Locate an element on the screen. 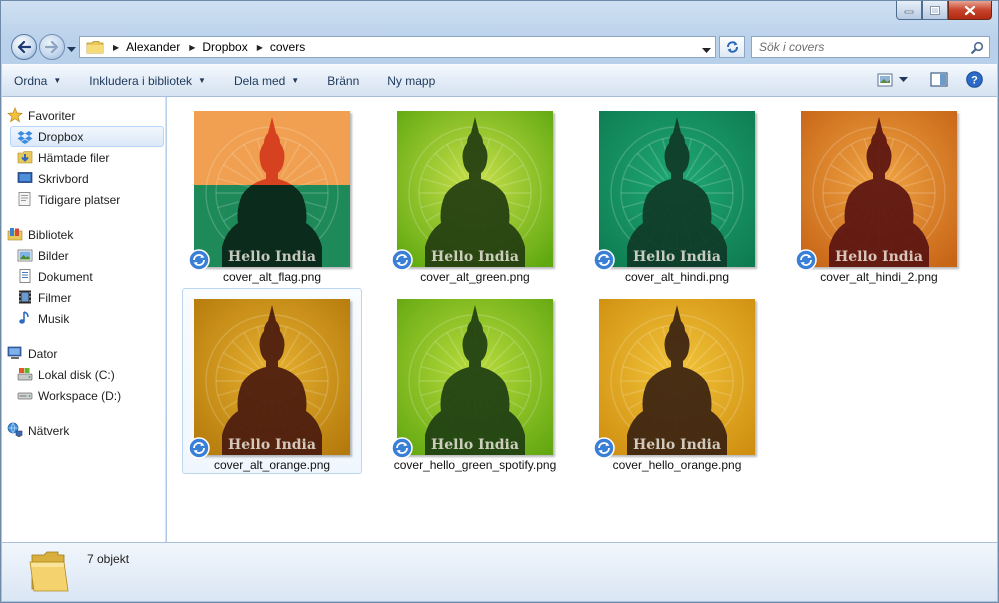 This screenshot has width=999, height=603. file-item: Hello India cover_hello_green_spotify.png is located at coordinates (475, 381).